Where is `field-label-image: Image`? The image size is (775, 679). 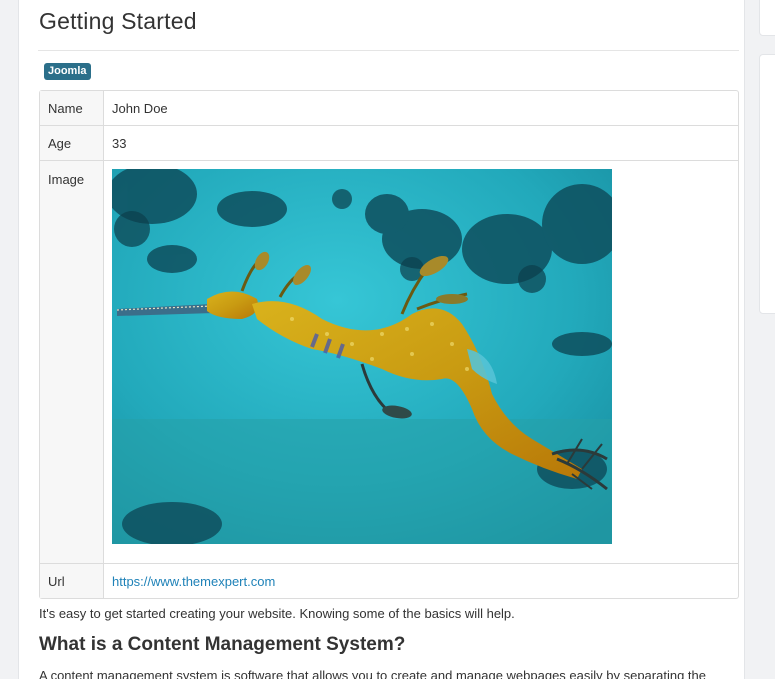 field-label-image: Image is located at coordinates (72, 361).